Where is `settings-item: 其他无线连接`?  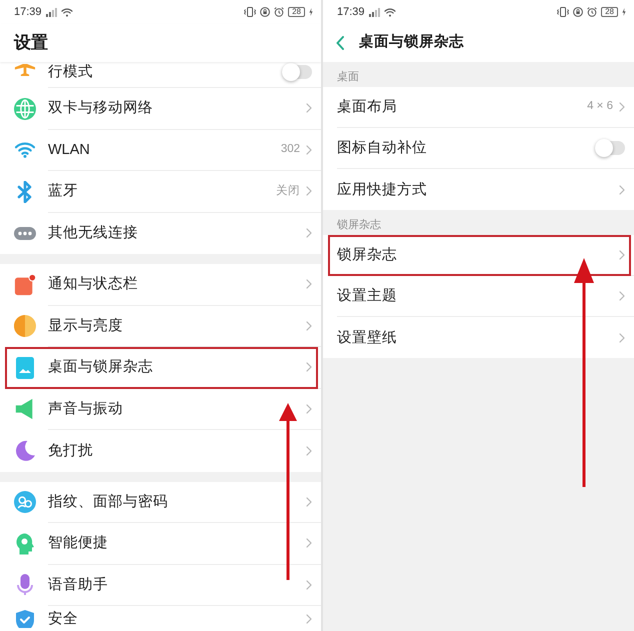
settings-item: 其他无线连接 is located at coordinates (160, 233).